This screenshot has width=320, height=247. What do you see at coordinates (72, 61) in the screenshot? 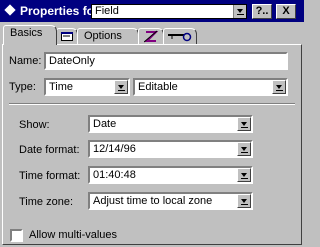
I see `name-value: DateOnly` at bounding box center [72, 61].